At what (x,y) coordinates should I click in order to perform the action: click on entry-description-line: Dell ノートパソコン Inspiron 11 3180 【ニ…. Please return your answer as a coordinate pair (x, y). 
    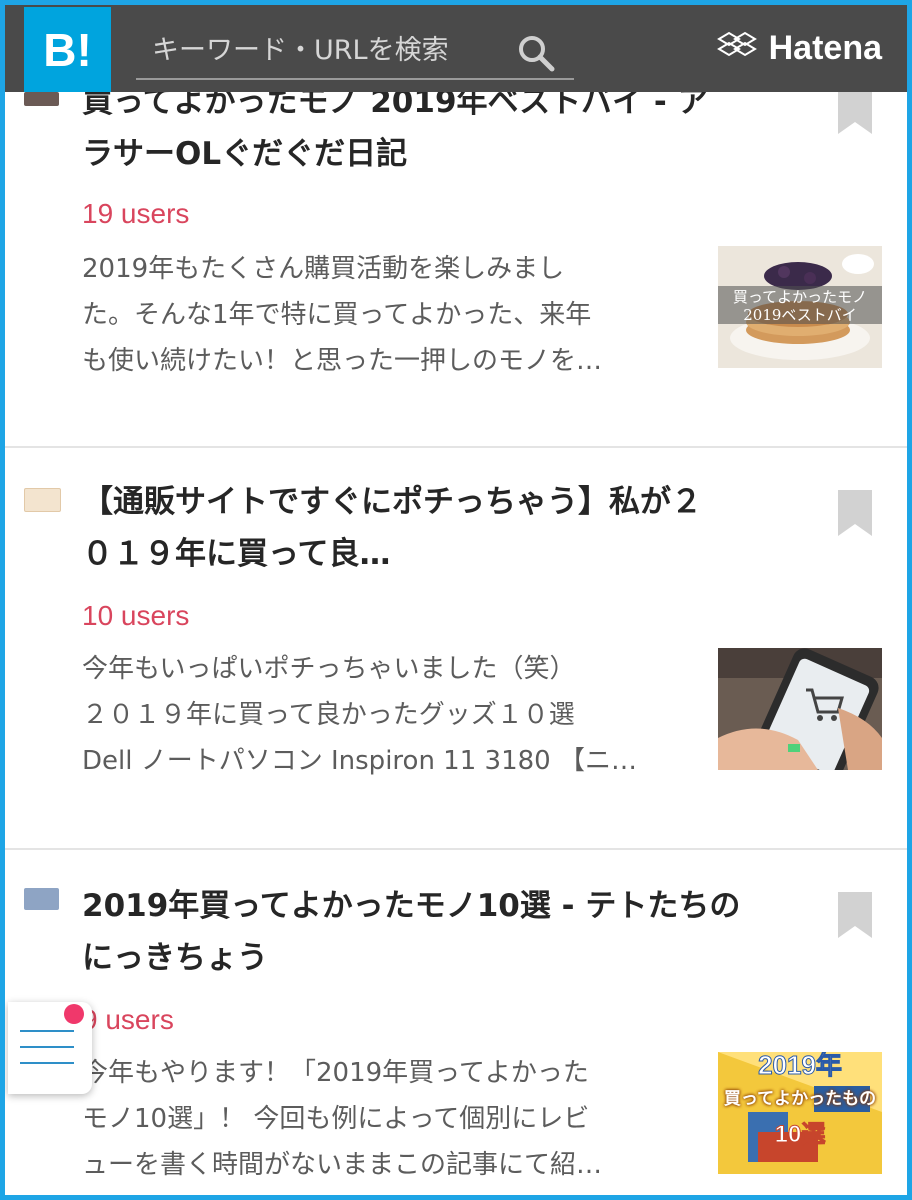
    Looking at the image, I should click on (359, 761).